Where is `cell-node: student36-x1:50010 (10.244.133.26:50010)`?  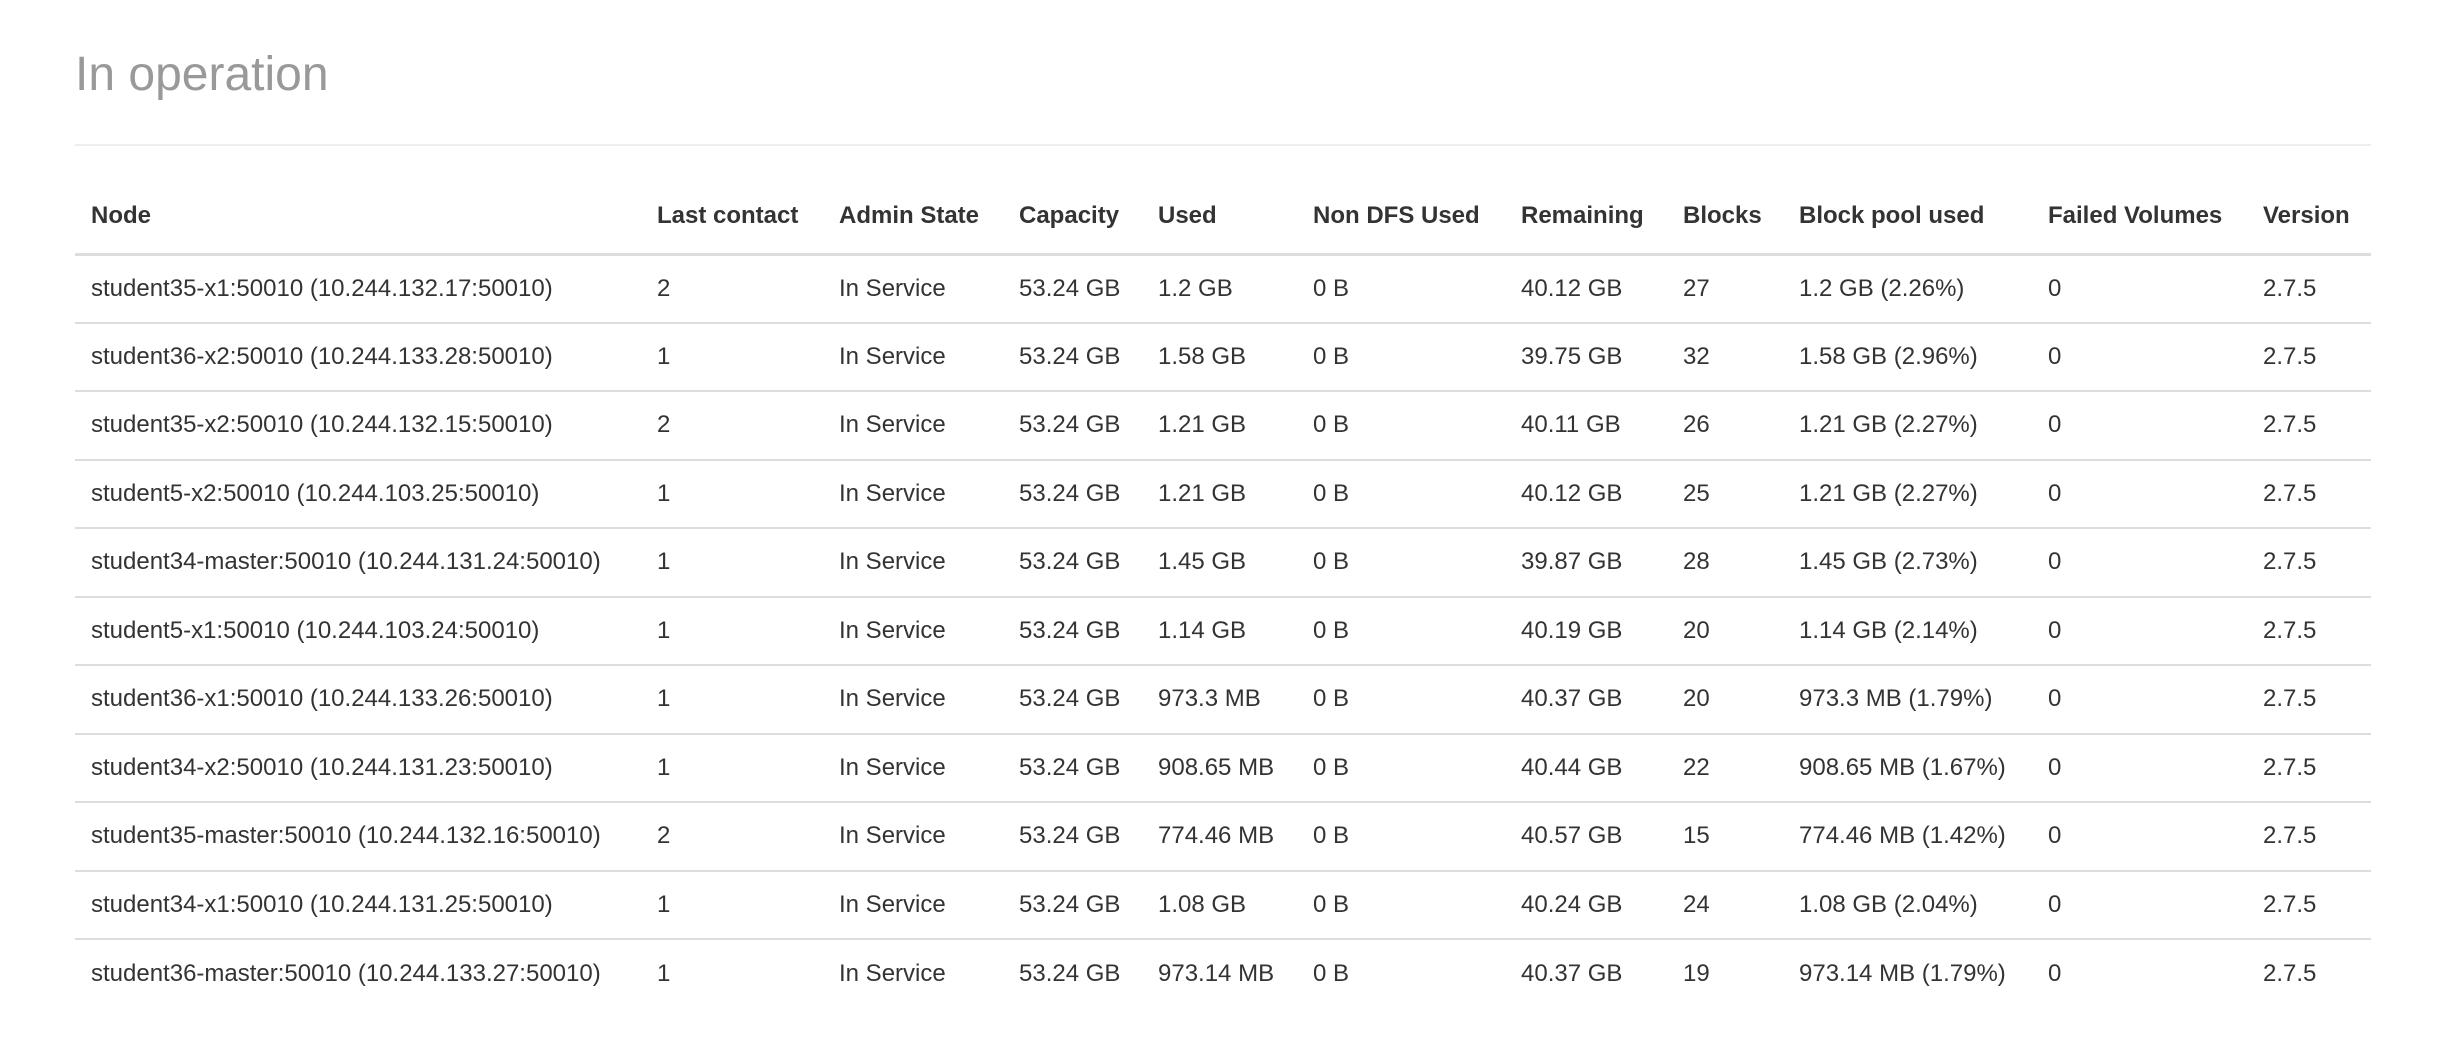
cell-node: student36-x1:50010 (10.244.133.26:50010) is located at coordinates (358, 700).